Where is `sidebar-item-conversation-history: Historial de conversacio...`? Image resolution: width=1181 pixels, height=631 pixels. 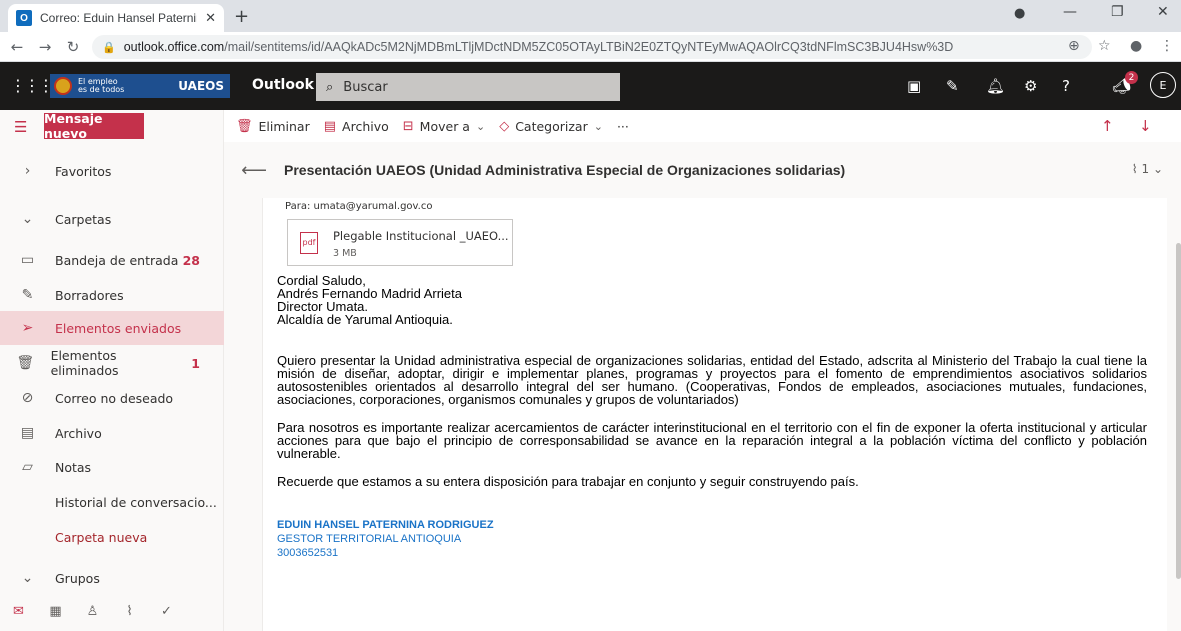 sidebar-item-conversation-history: Historial de conversacio... is located at coordinates (112, 502).